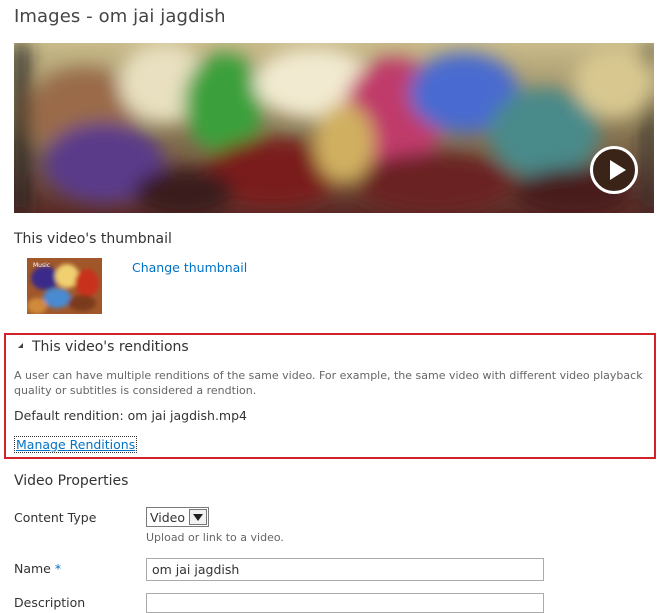 Image resolution: width=662 pixels, height=613 pixels. I want to click on content-type-value: Video, so click(168, 517).